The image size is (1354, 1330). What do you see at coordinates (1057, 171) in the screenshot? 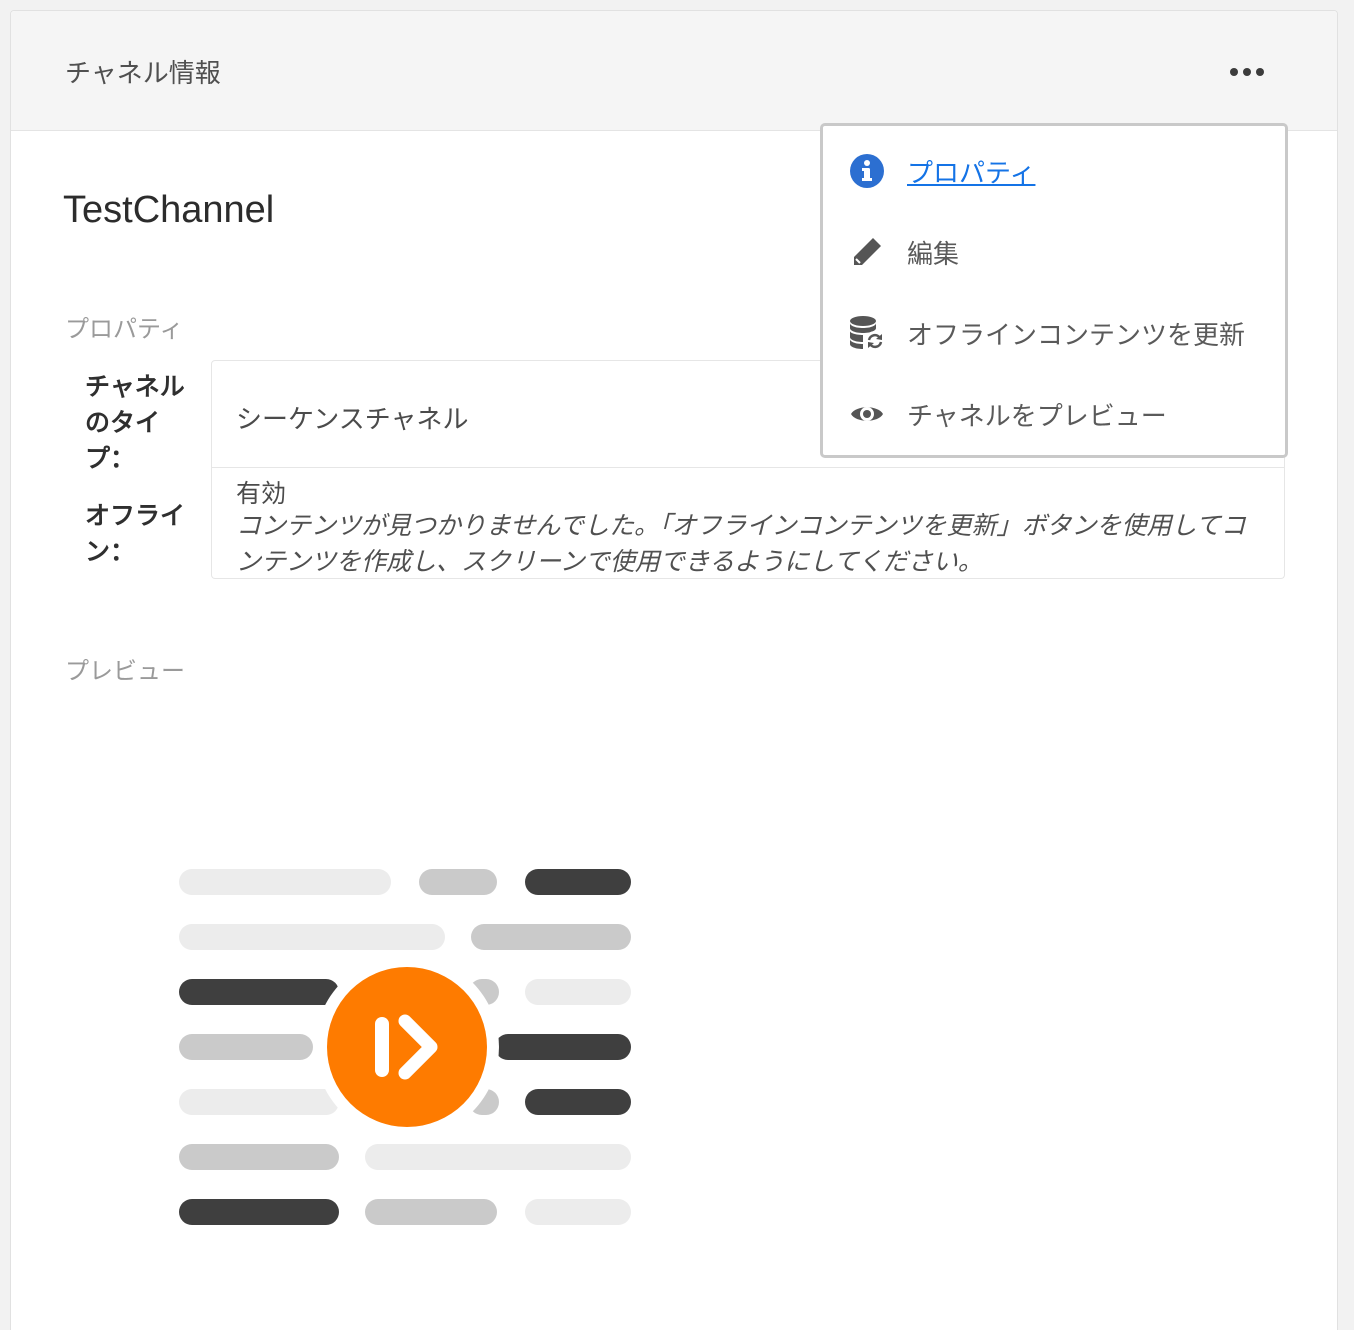
I see `menu-item-properties: プロパティ` at bounding box center [1057, 171].